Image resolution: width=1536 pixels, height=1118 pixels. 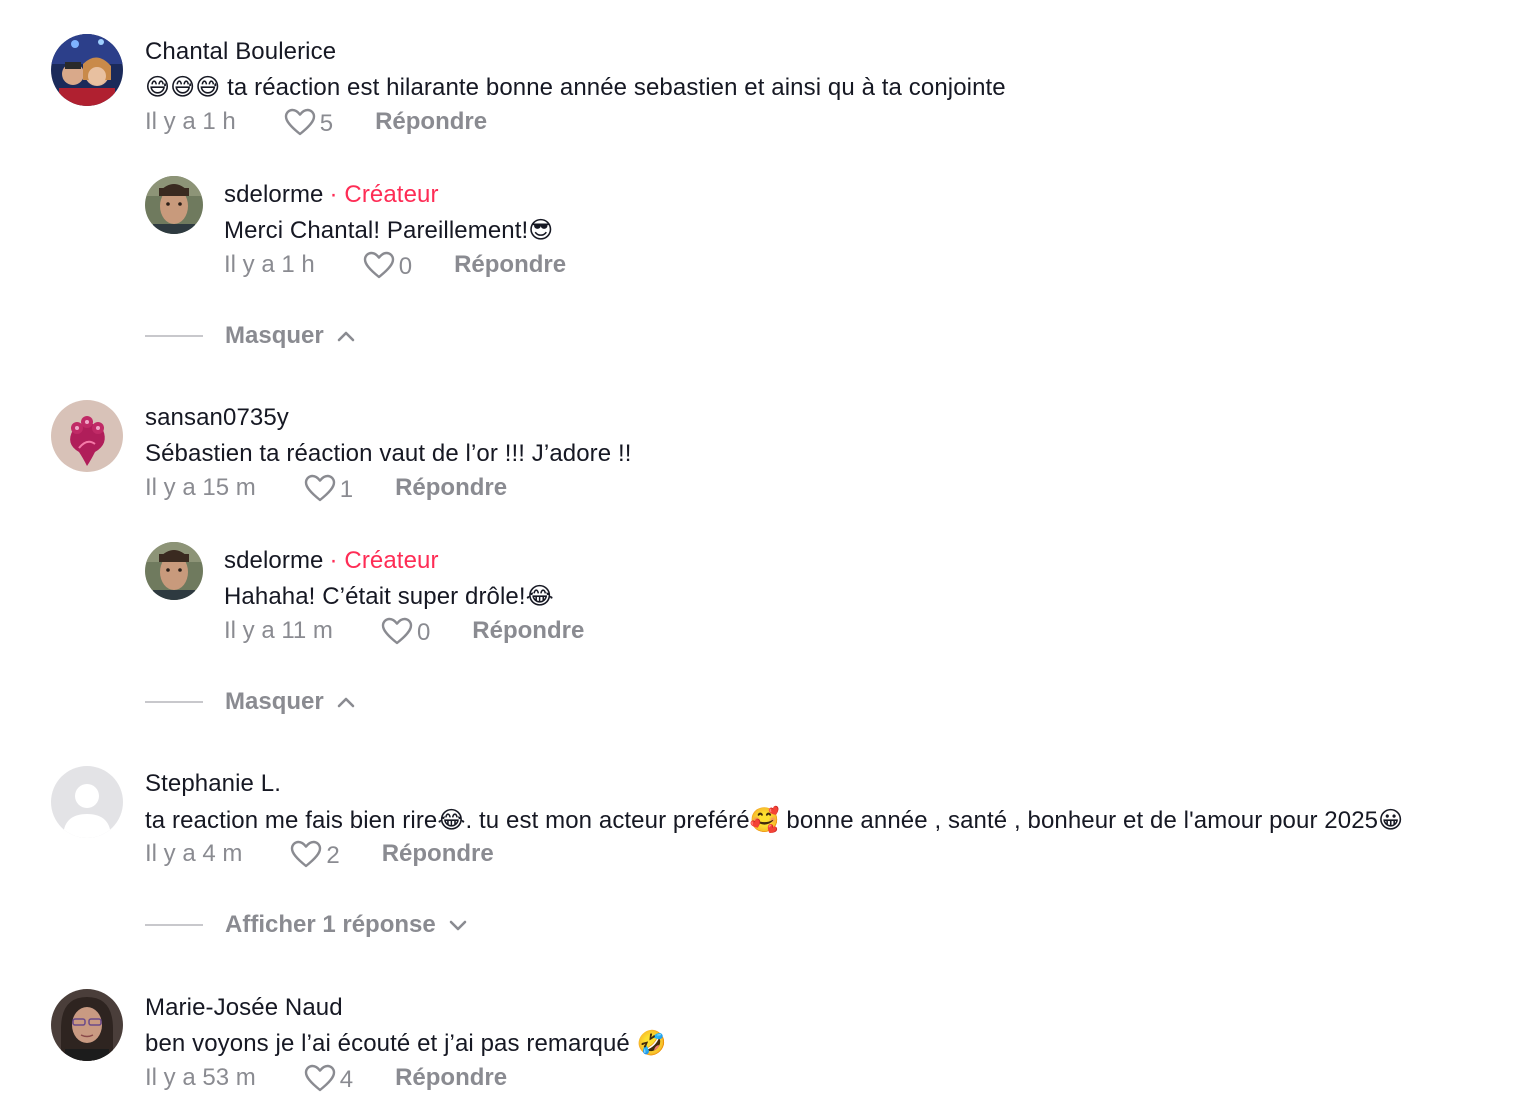 I want to click on show-replies-button: Afficher 1 réponse, so click(x=306, y=925).